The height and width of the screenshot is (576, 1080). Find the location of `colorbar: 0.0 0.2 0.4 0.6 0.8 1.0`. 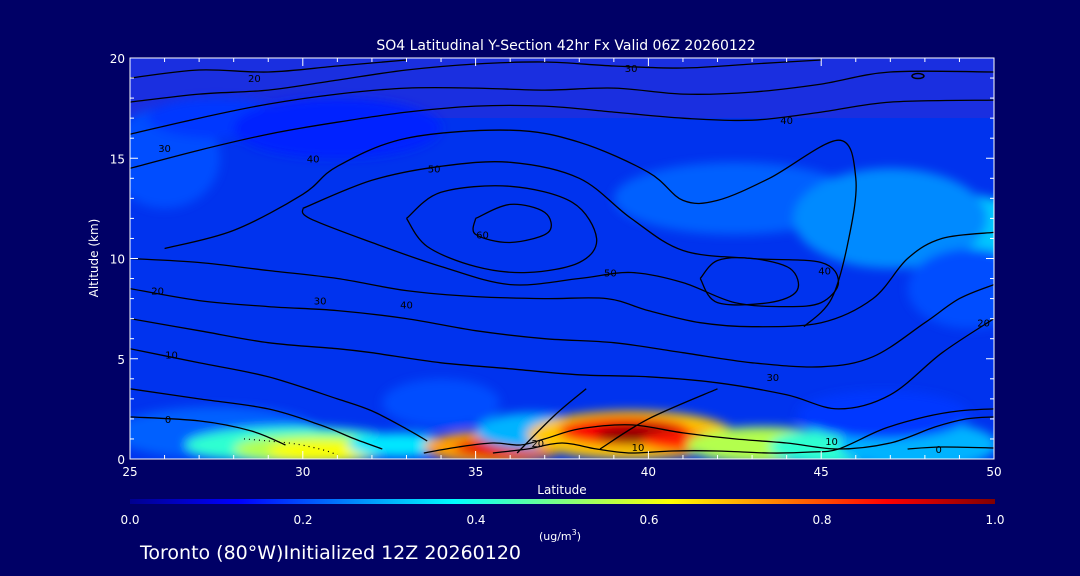

colorbar: 0.0 0.2 0.4 0.6 0.8 1.0 is located at coordinates (562, 513).